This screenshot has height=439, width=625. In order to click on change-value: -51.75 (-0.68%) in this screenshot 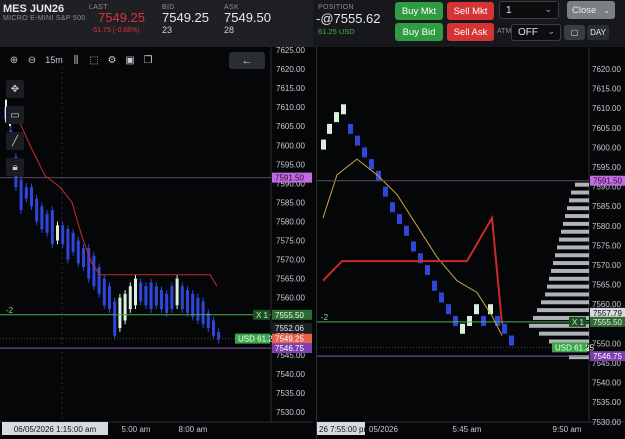, I will do `click(115, 30)`.